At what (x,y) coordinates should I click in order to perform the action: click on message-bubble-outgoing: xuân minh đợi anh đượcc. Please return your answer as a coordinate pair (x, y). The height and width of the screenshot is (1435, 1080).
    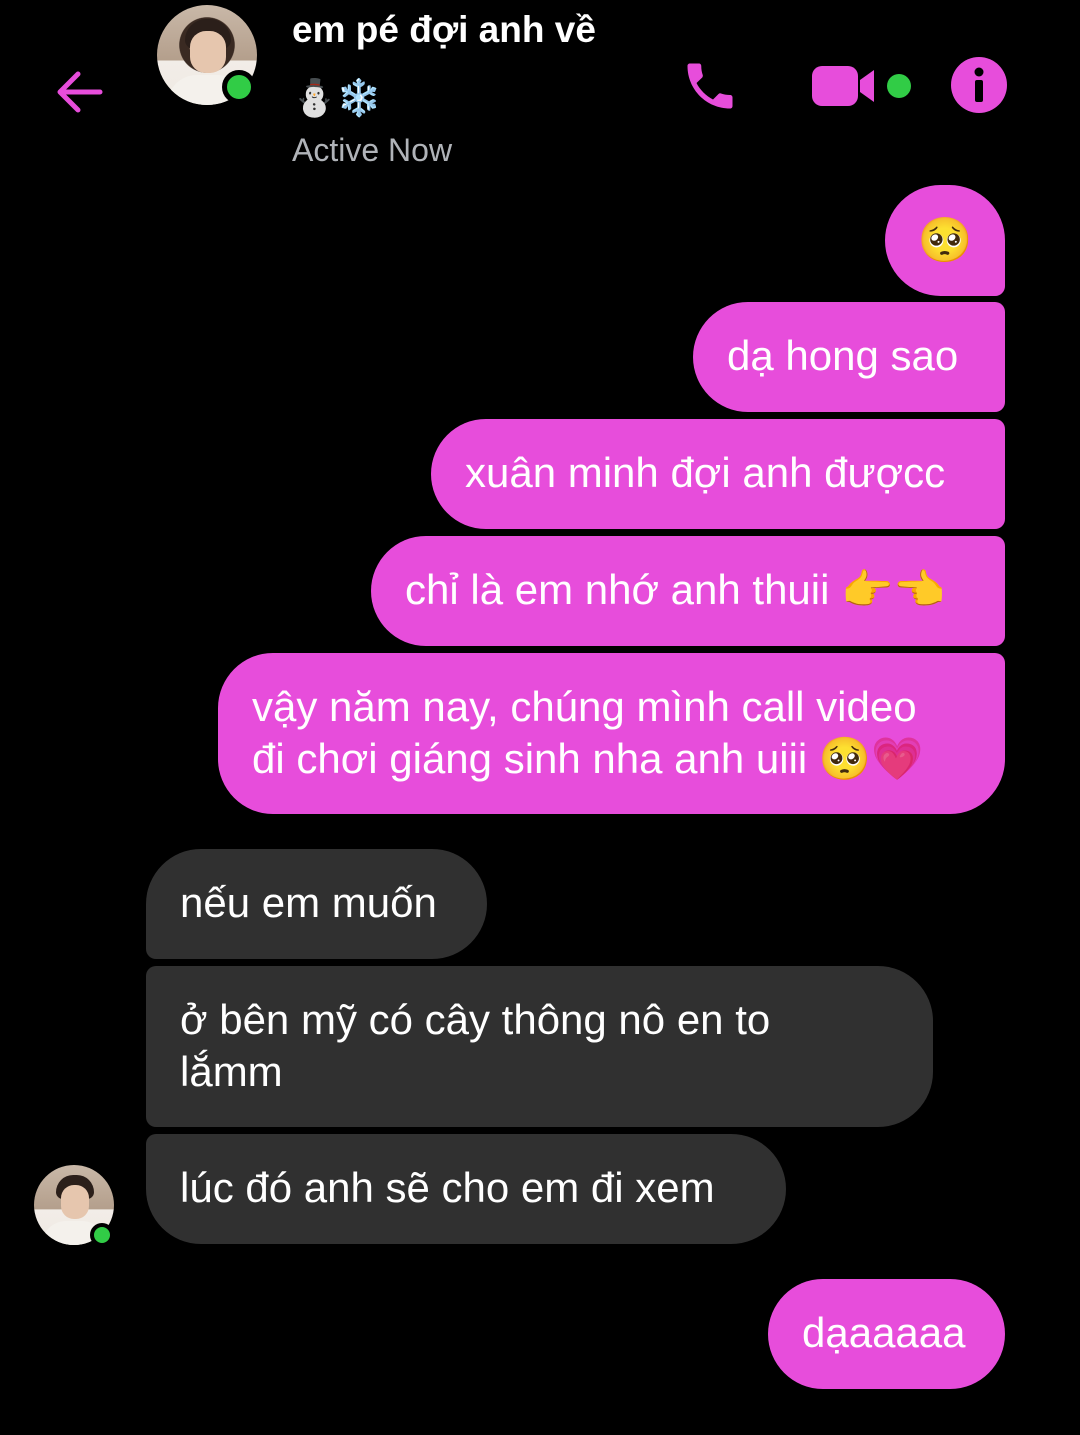
    Looking at the image, I should click on (718, 474).